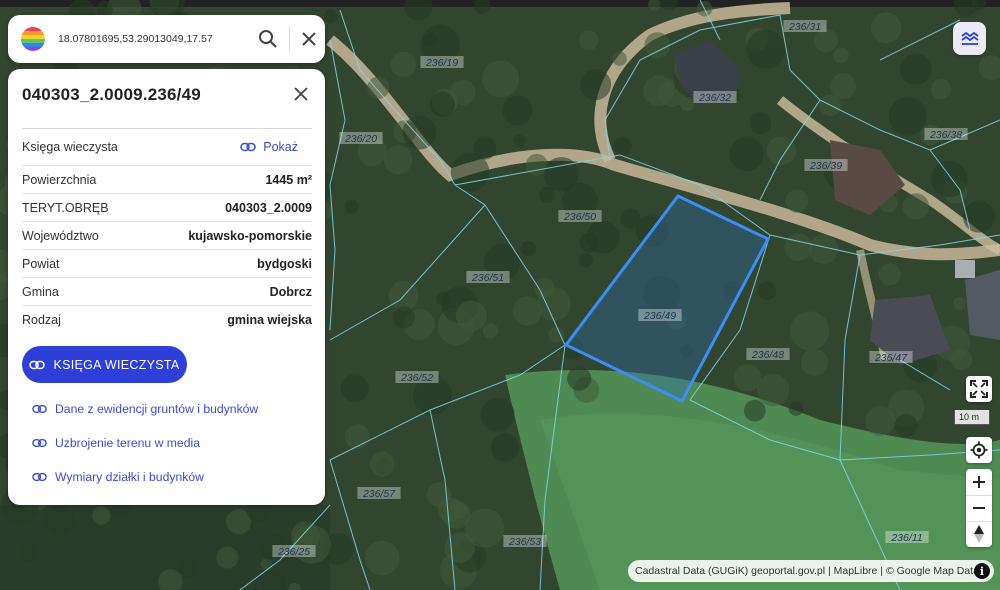 This screenshot has height=590, width=1000. Describe the element at coordinates (167, 320) in the screenshot. I see `row-rodzaj: Rodzaj gmina wiejska` at that location.